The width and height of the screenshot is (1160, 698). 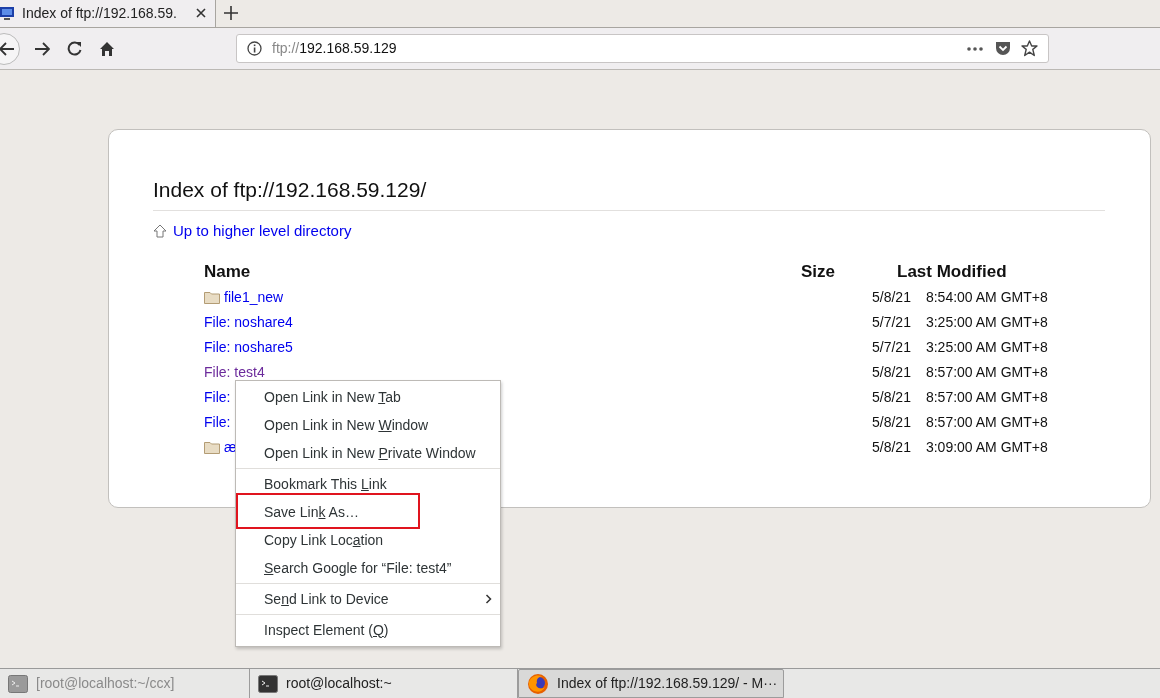 What do you see at coordinates (488, 599) in the screenshot?
I see `chevron-right-icon` at bounding box center [488, 599].